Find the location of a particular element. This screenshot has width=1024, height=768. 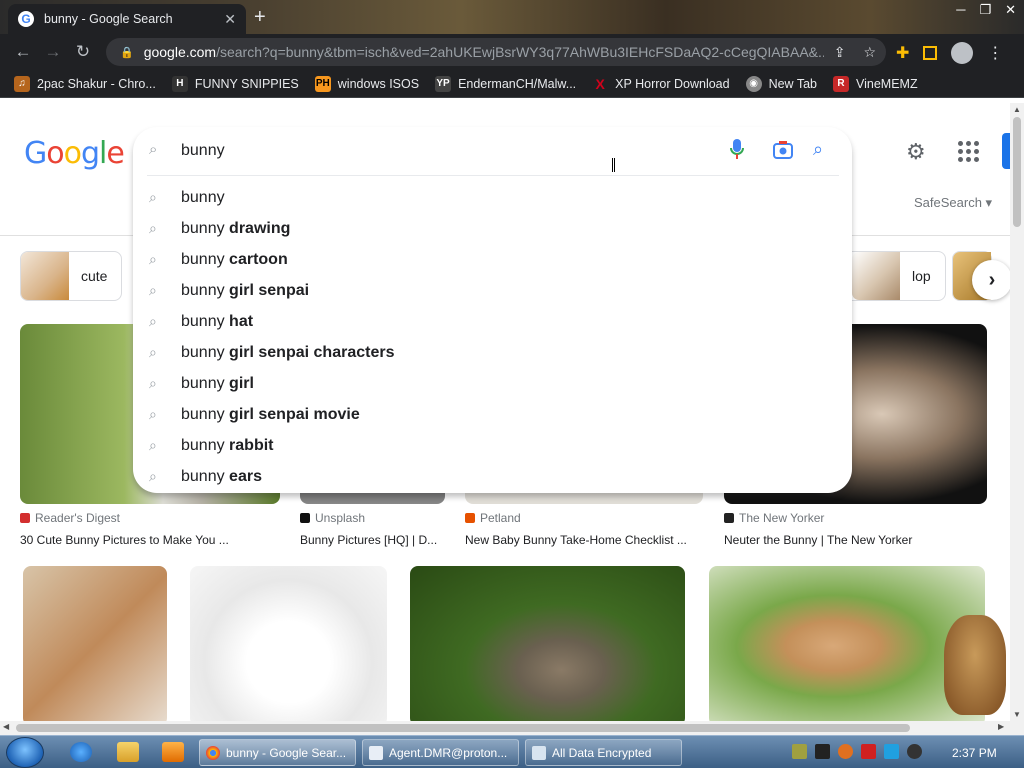

scroll-left-icon: ◀ is located at coordinates (6, 726).